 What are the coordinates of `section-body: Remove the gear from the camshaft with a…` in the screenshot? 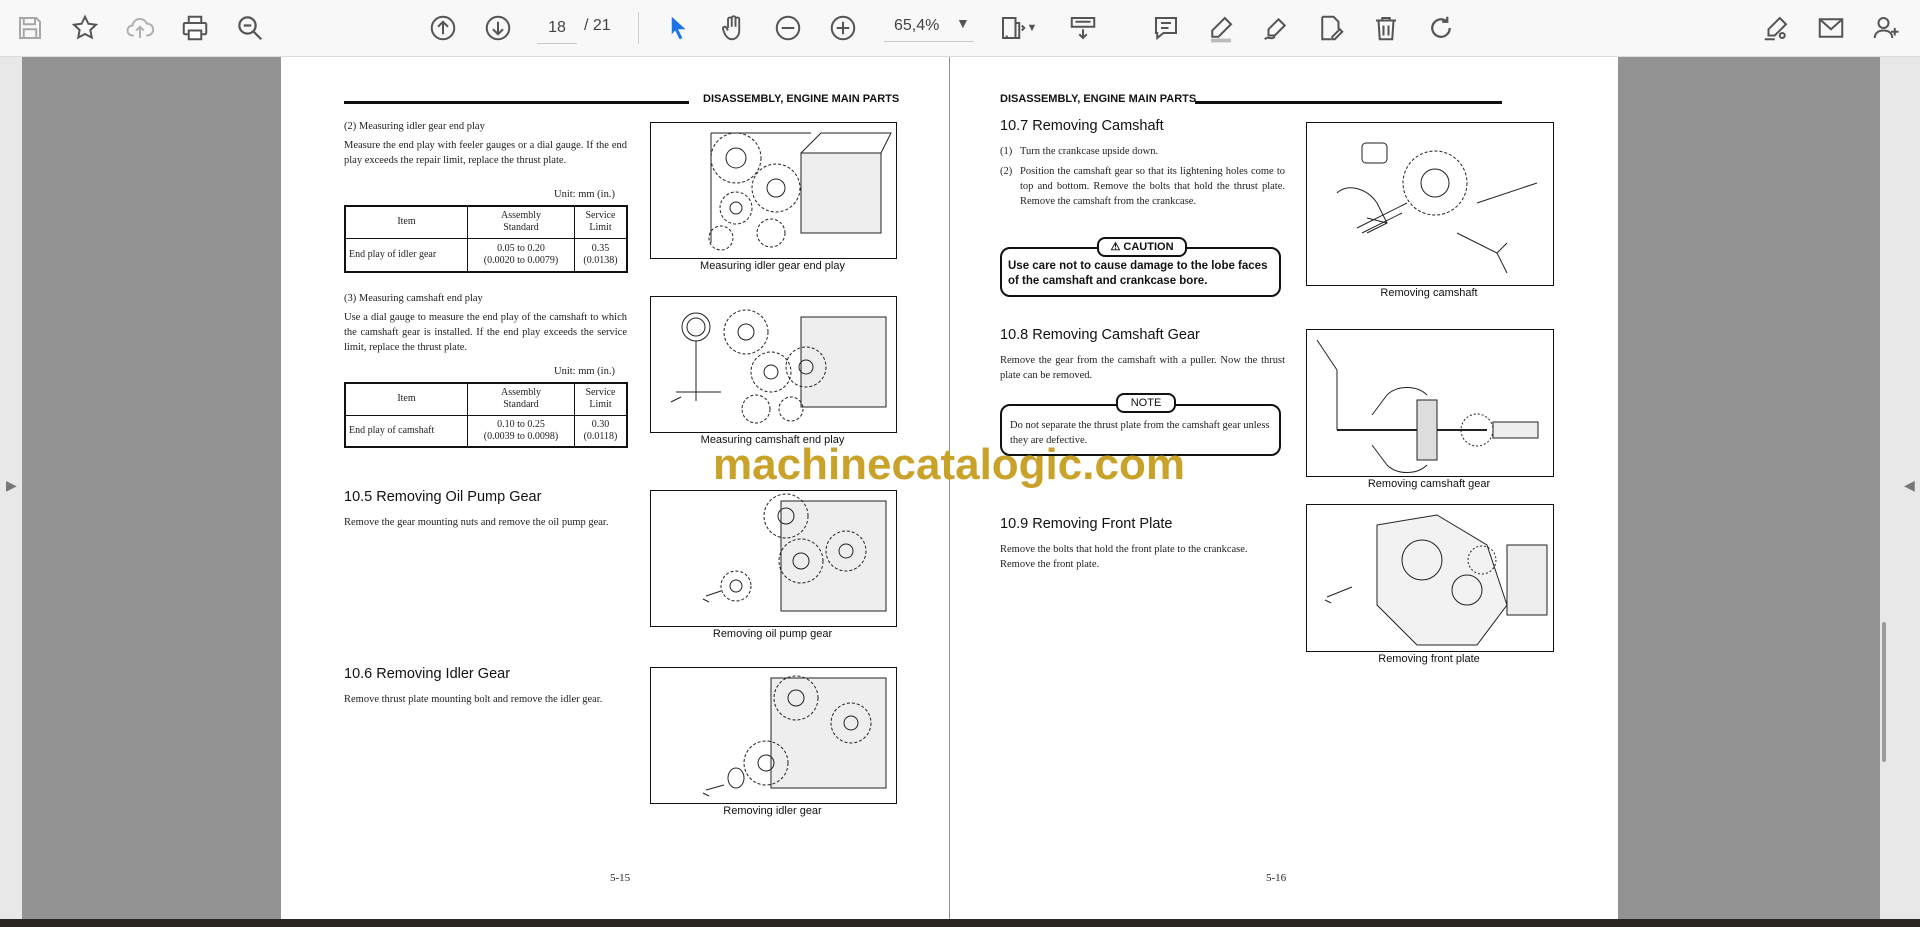 It's located at (1142, 368).